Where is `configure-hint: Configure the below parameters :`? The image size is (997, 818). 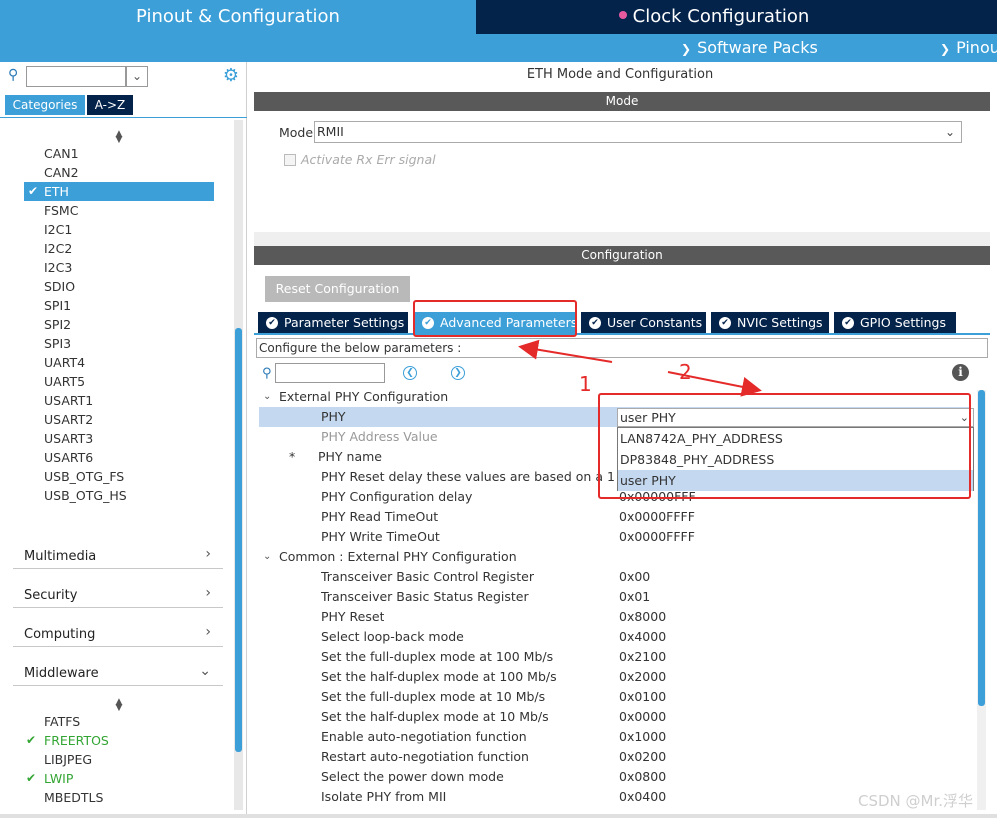
configure-hint: Configure the below parameters : is located at coordinates (622, 348).